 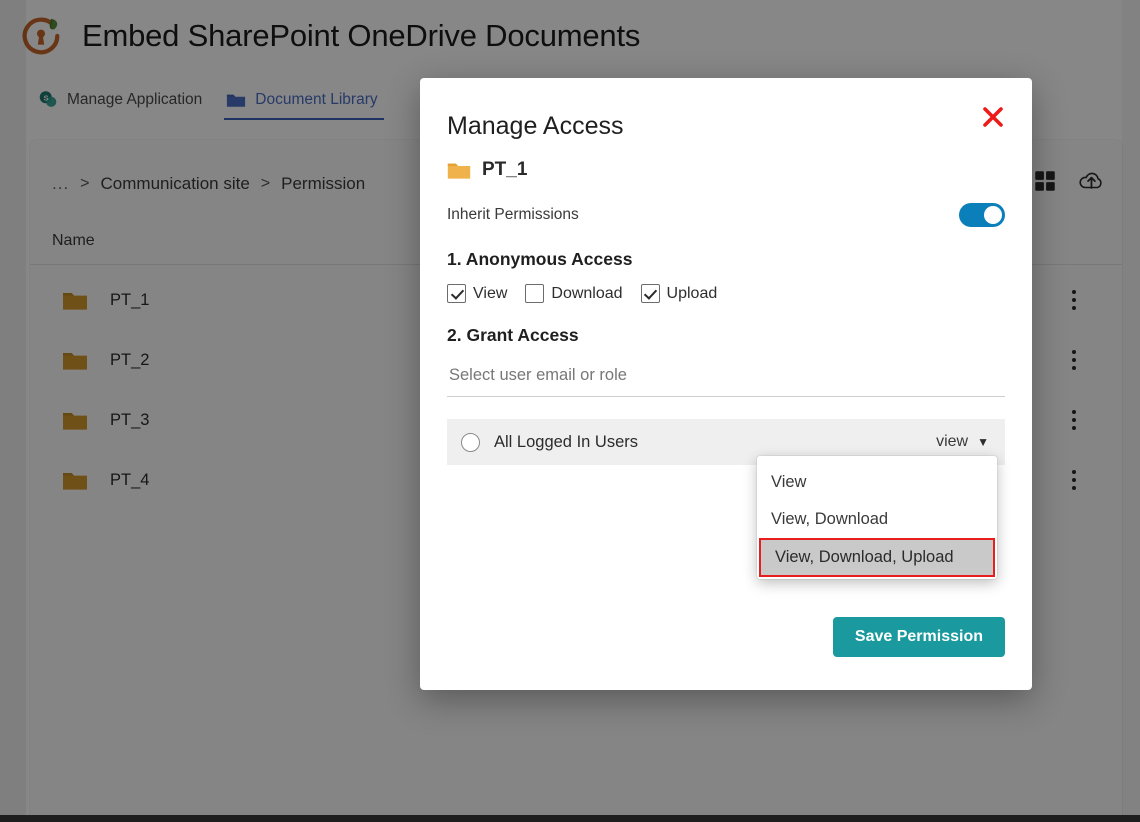 What do you see at coordinates (692, 293) in the screenshot?
I see `checkbox-label: Upload` at bounding box center [692, 293].